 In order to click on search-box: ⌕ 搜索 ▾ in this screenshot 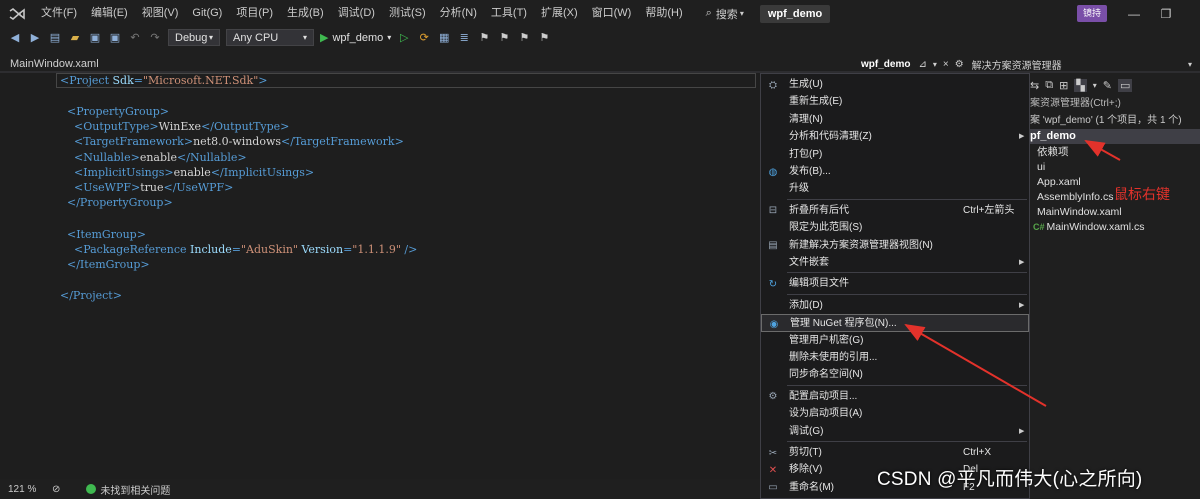, I will do `click(725, 14)`.